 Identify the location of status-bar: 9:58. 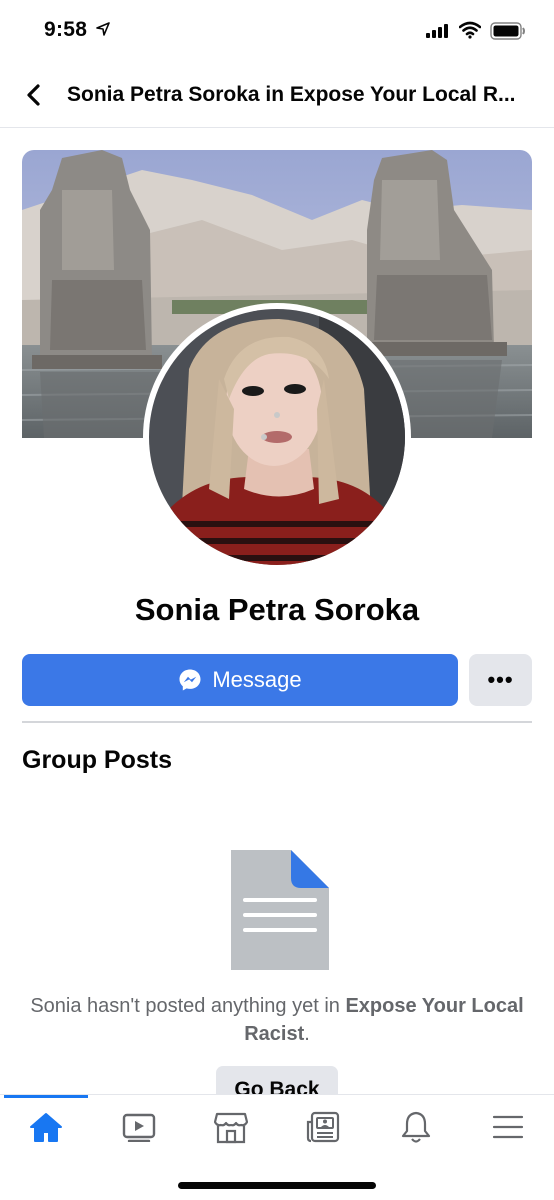
(277, 30).